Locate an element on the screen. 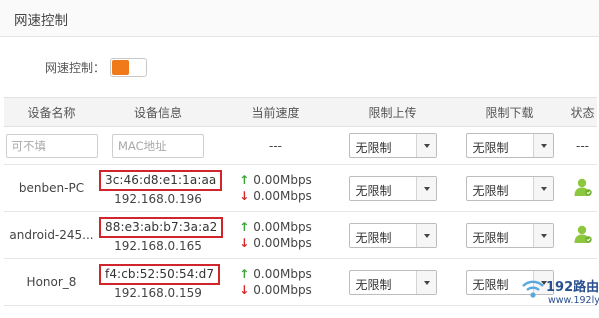 This screenshot has height=318, width=599. ip-address: 192.168.0.165 is located at coordinates (158, 245).